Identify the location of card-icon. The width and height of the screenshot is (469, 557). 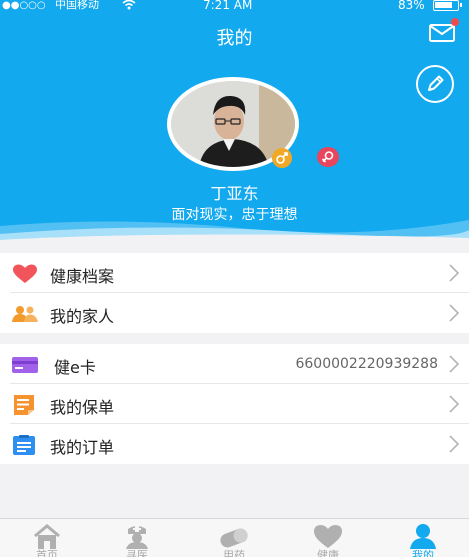
(25, 365).